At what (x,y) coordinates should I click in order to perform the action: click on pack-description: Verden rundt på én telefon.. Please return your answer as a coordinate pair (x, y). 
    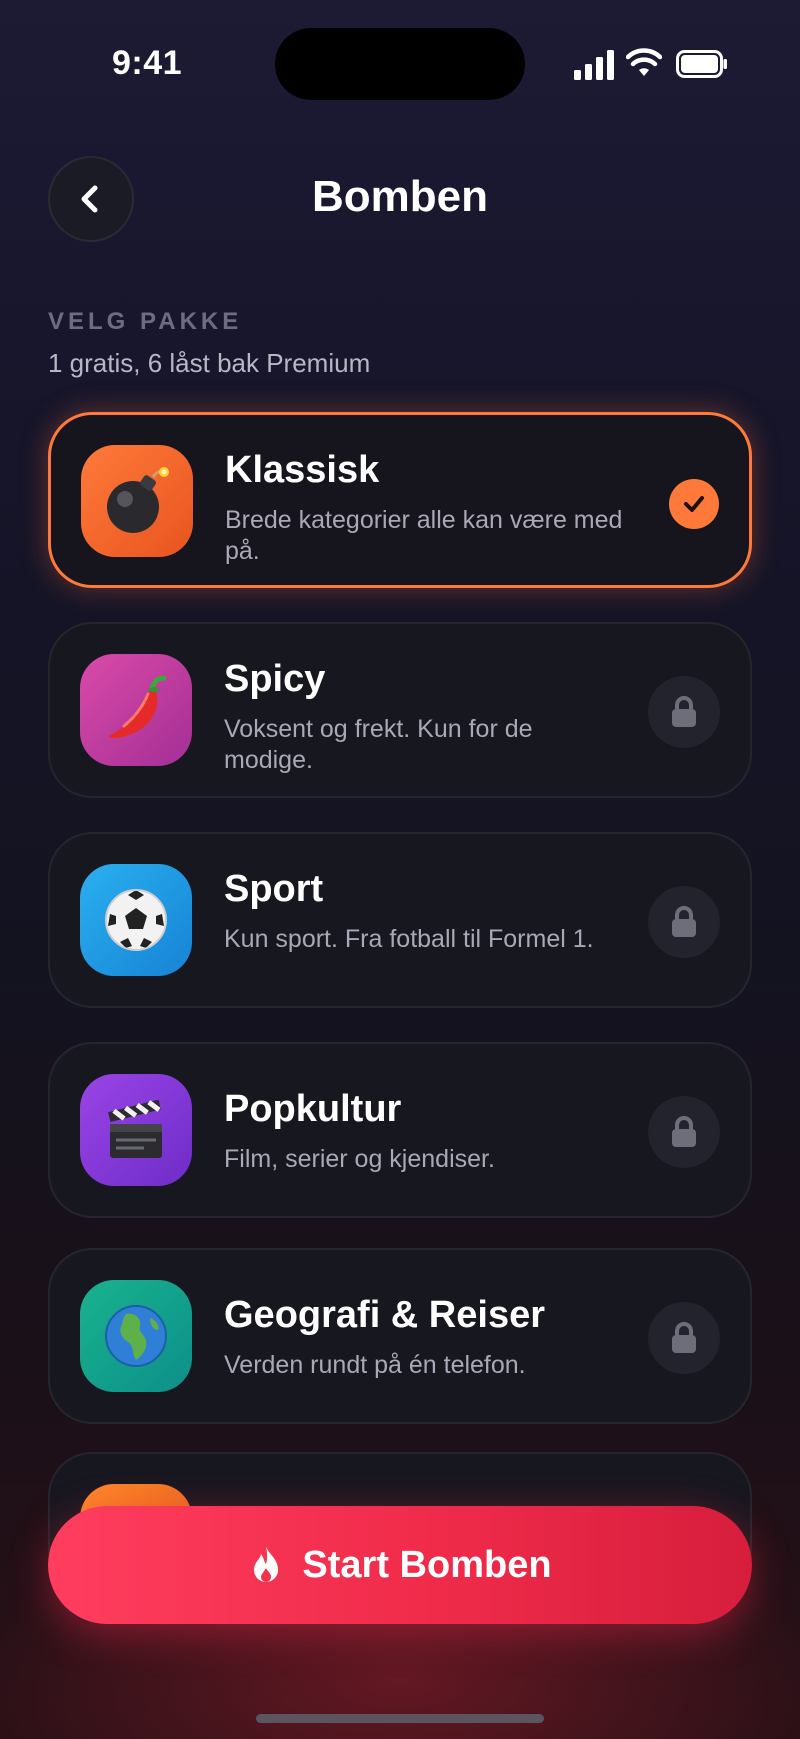
    Looking at the image, I should click on (375, 1365).